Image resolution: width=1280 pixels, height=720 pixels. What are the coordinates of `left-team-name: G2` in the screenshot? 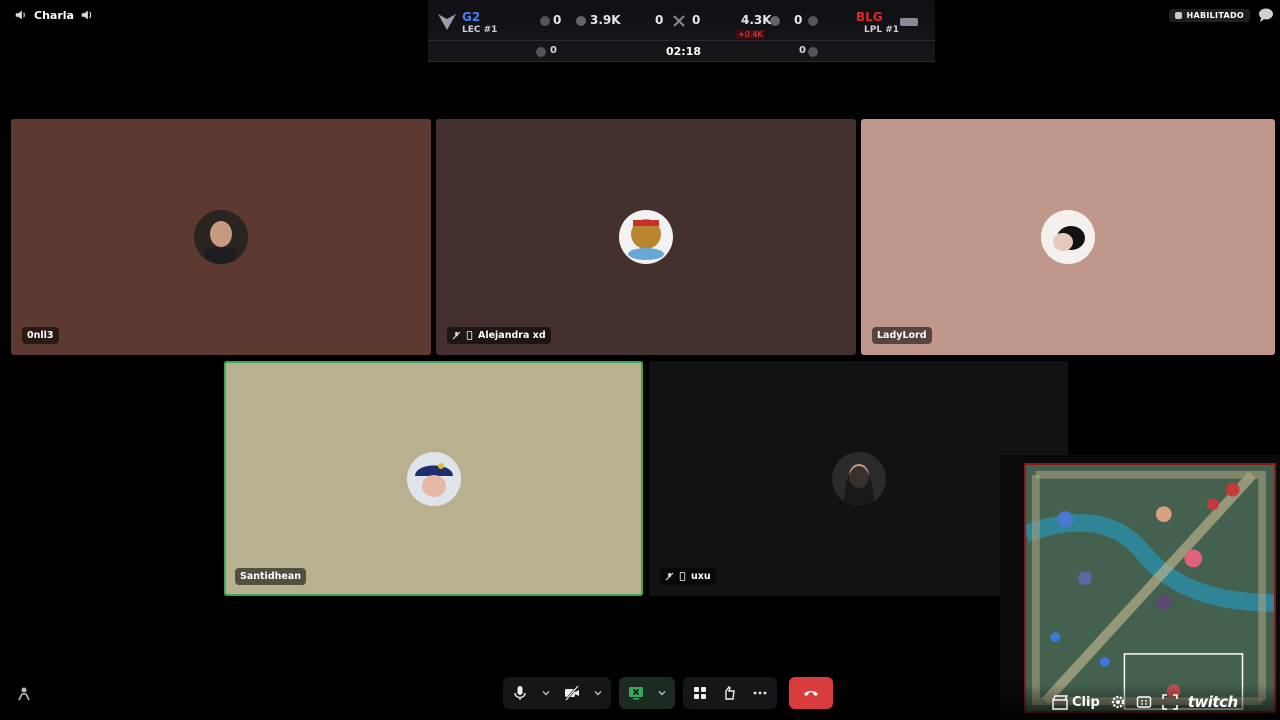 It's located at (471, 17).